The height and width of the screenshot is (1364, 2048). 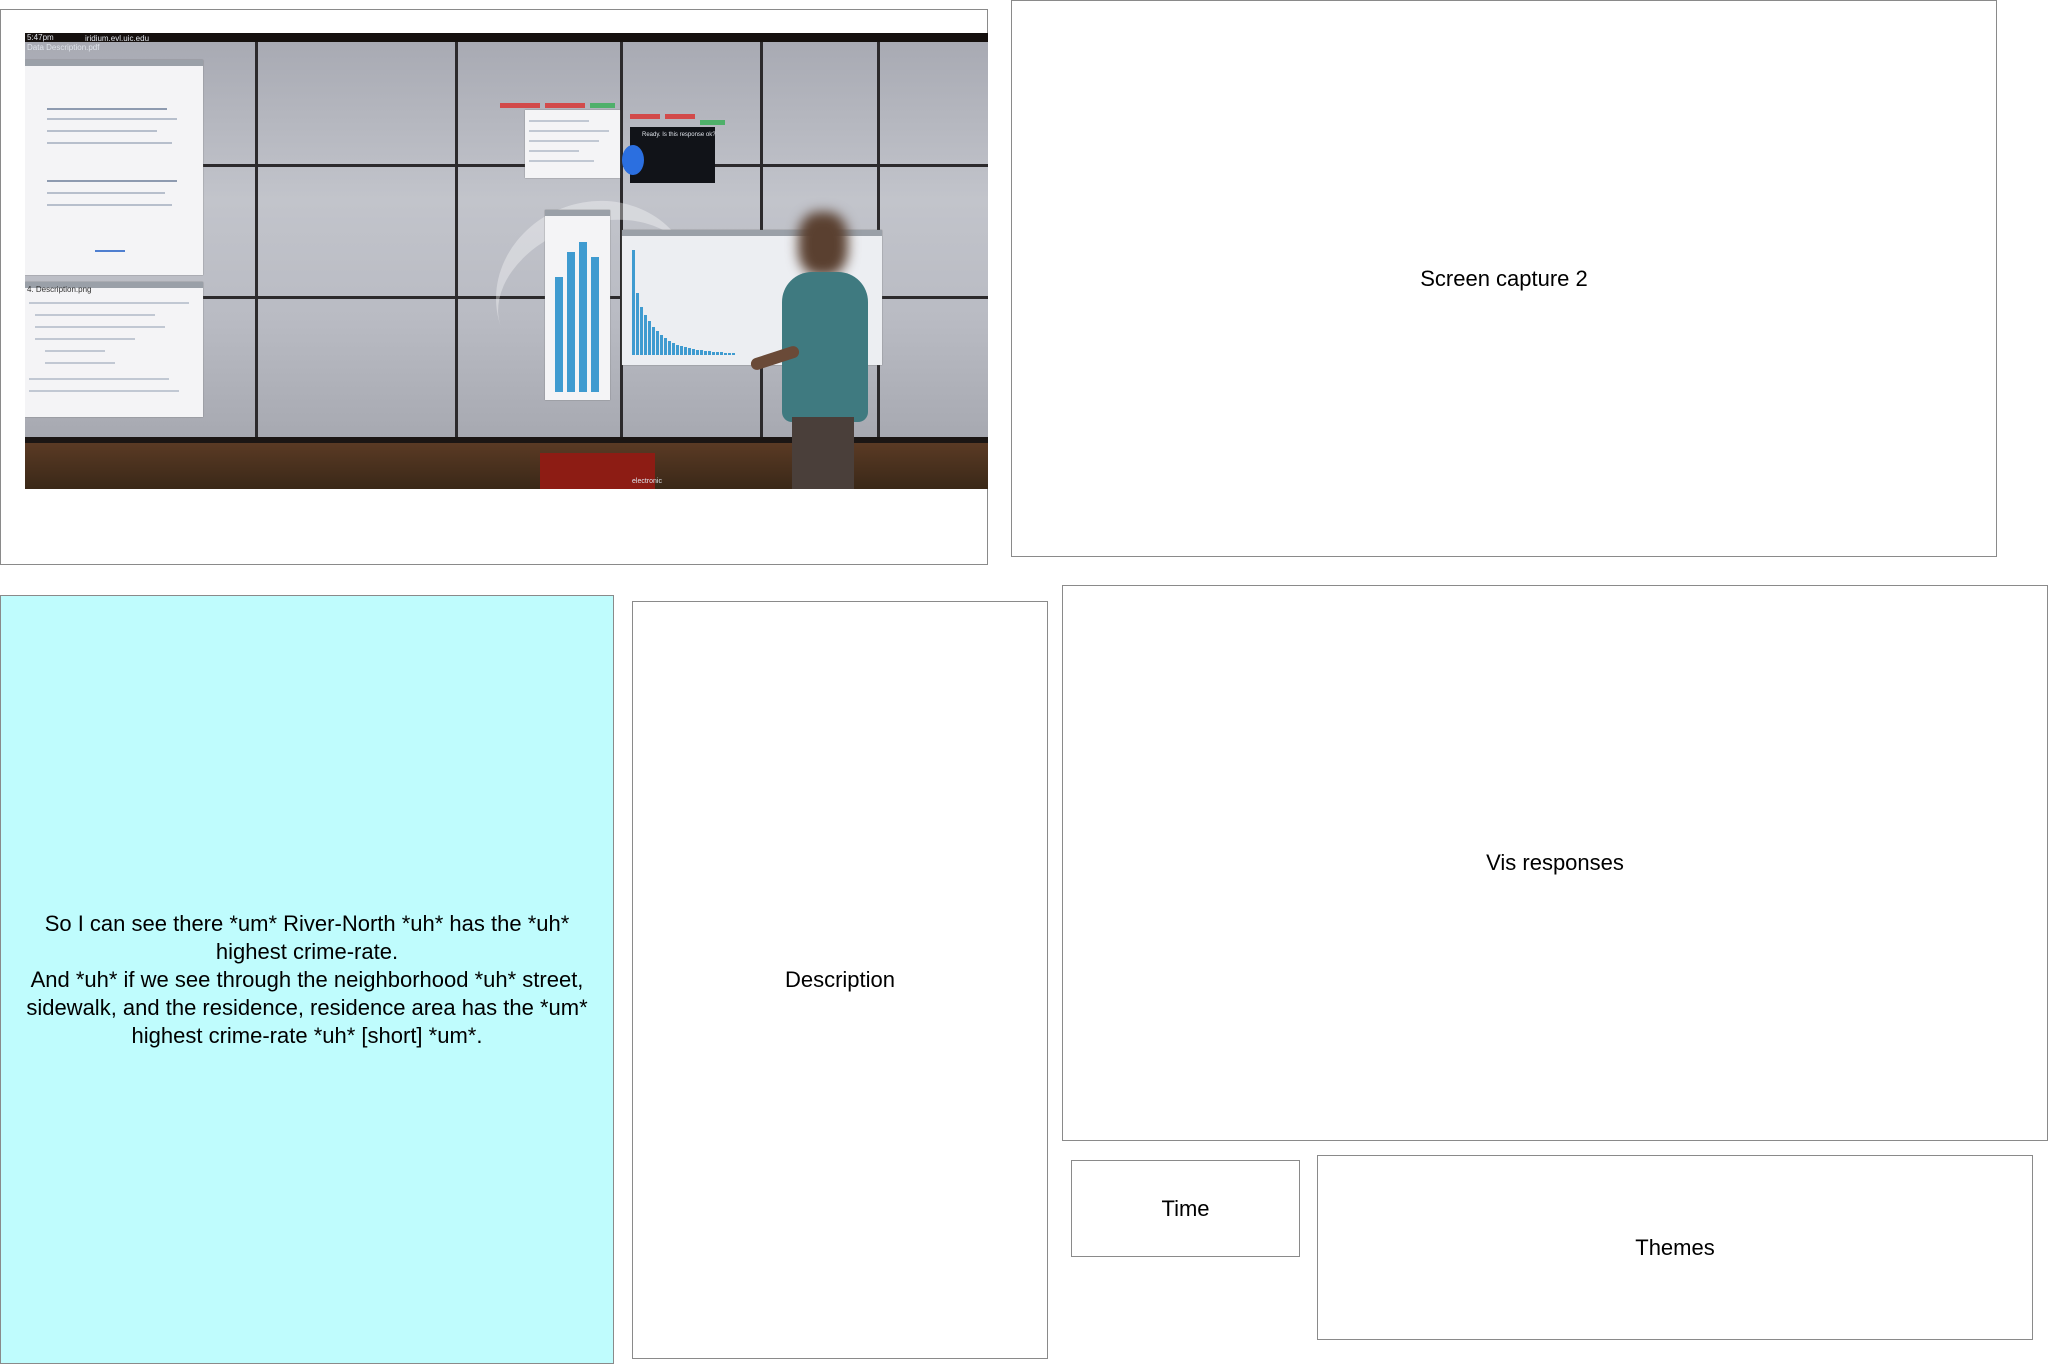 I want to click on vis-responses-label: Vis responses, so click(x=1555, y=863).